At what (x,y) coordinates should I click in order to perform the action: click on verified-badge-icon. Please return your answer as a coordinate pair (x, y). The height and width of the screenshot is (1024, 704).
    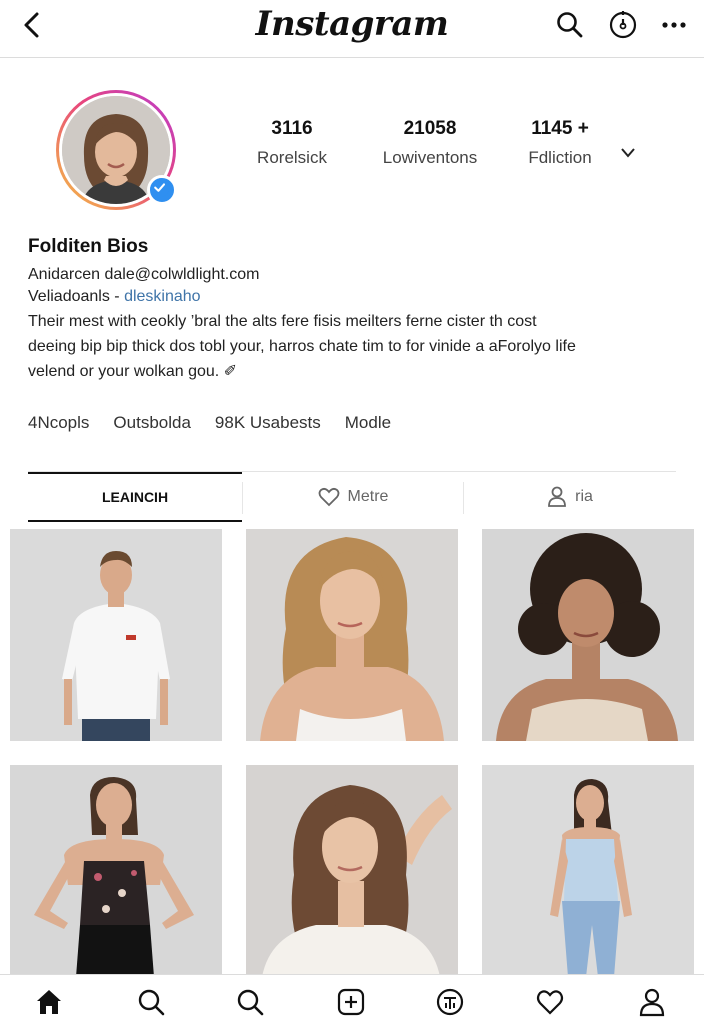
    Looking at the image, I should click on (162, 190).